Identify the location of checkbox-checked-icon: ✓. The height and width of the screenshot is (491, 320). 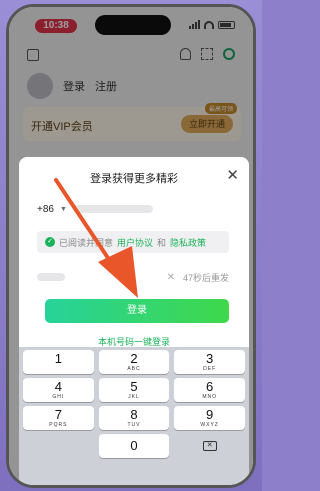
(50, 242).